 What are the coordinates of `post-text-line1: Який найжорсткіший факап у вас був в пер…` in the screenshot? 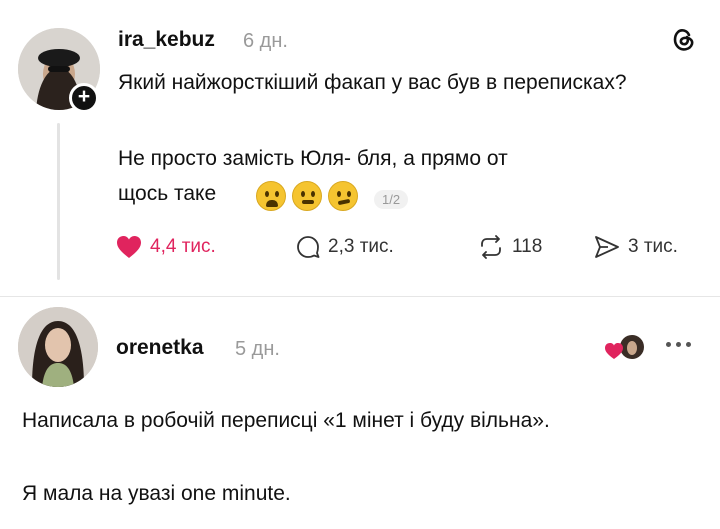 It's located at (372, 82).